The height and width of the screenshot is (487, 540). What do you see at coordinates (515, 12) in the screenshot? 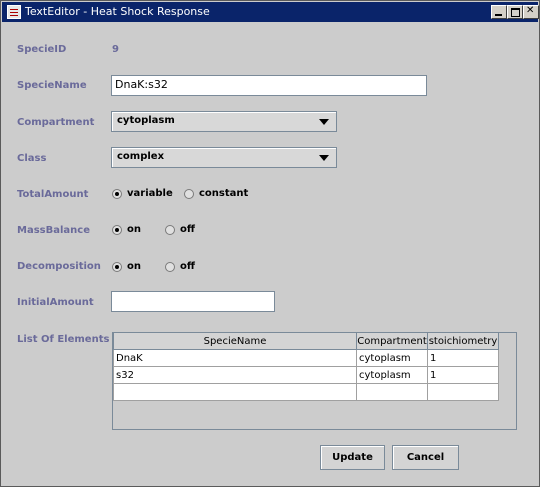
I see `maximize-button` at bounding box center [515, 12].